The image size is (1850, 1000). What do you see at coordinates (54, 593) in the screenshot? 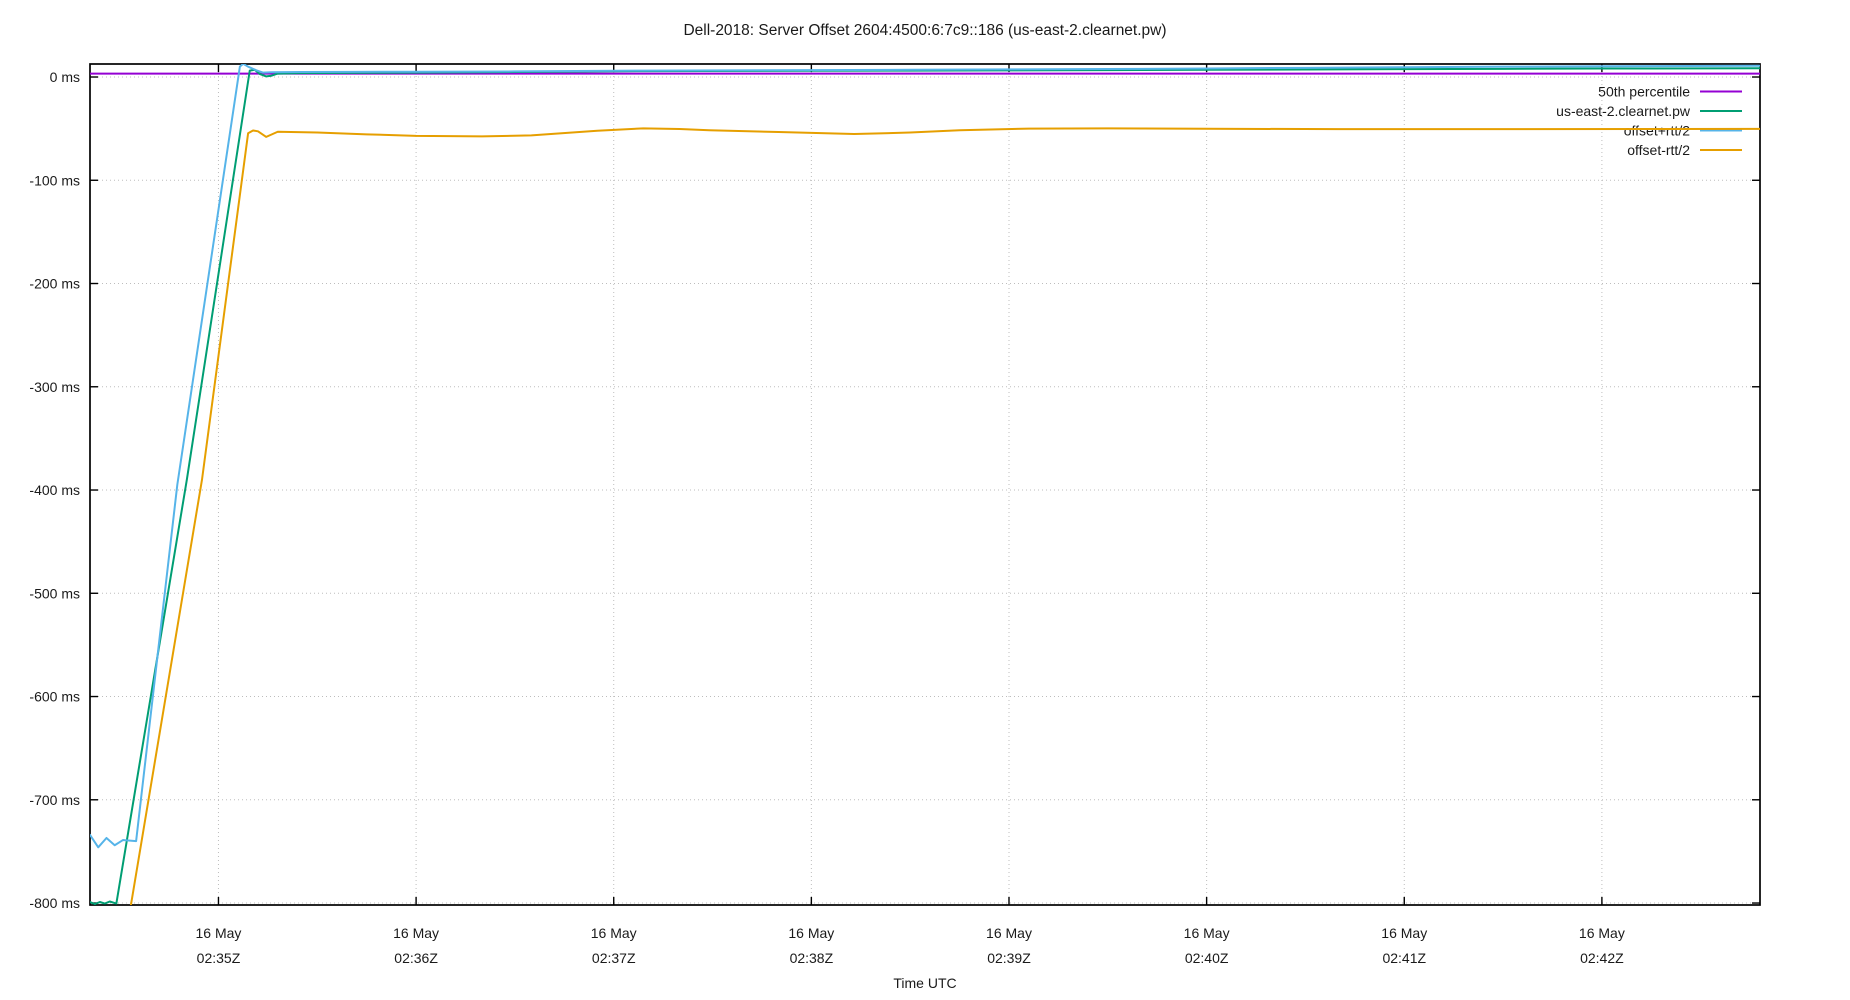
I see `y-tick-label: -500 ms` at bounding box center [54, 593].